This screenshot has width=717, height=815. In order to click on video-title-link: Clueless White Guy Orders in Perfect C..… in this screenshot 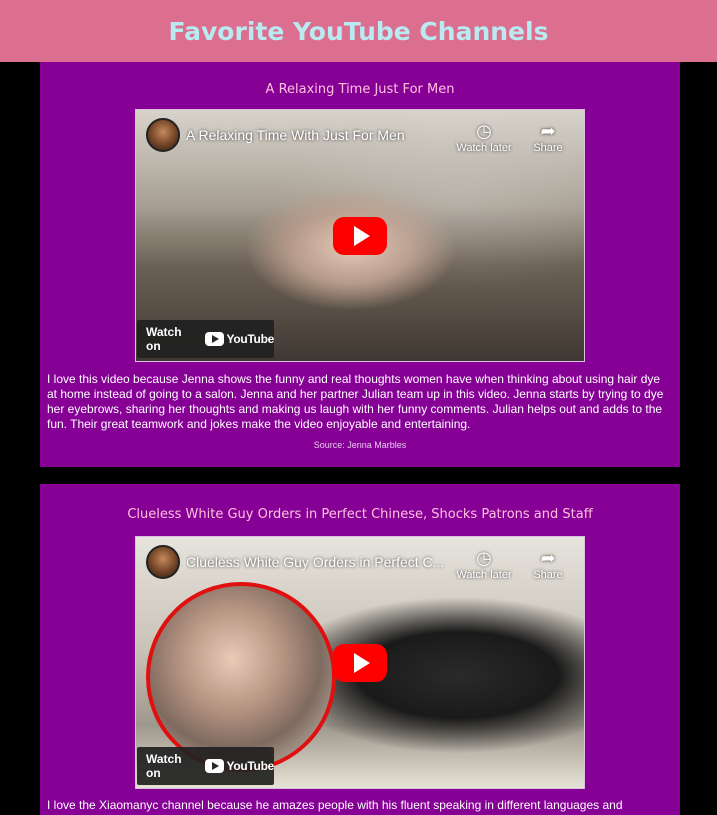, I will do `click(318, 562)`.